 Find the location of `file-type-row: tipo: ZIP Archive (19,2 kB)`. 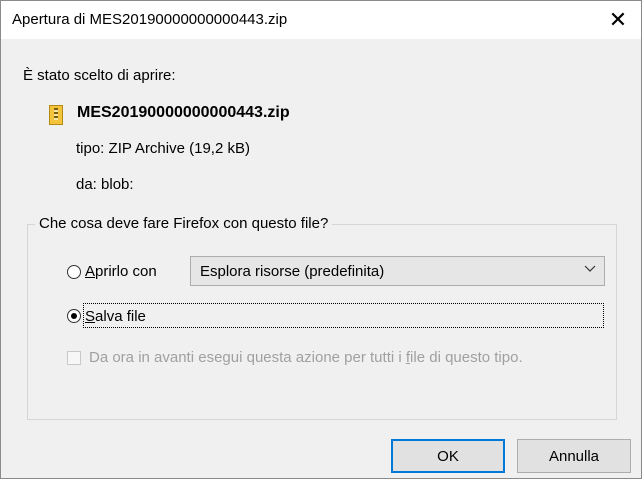

file-type-row: tipo: ZIP Archive (19,2 kB) is located at coordinates (163, 148).